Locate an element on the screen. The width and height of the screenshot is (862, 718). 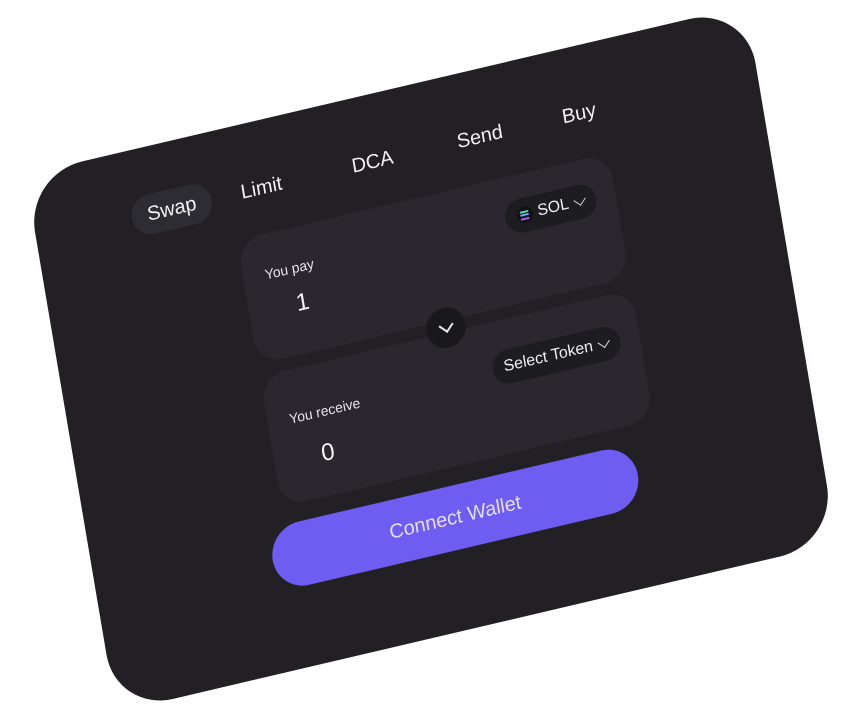
tab-swap: Swap is located at coordinates (172, 209).